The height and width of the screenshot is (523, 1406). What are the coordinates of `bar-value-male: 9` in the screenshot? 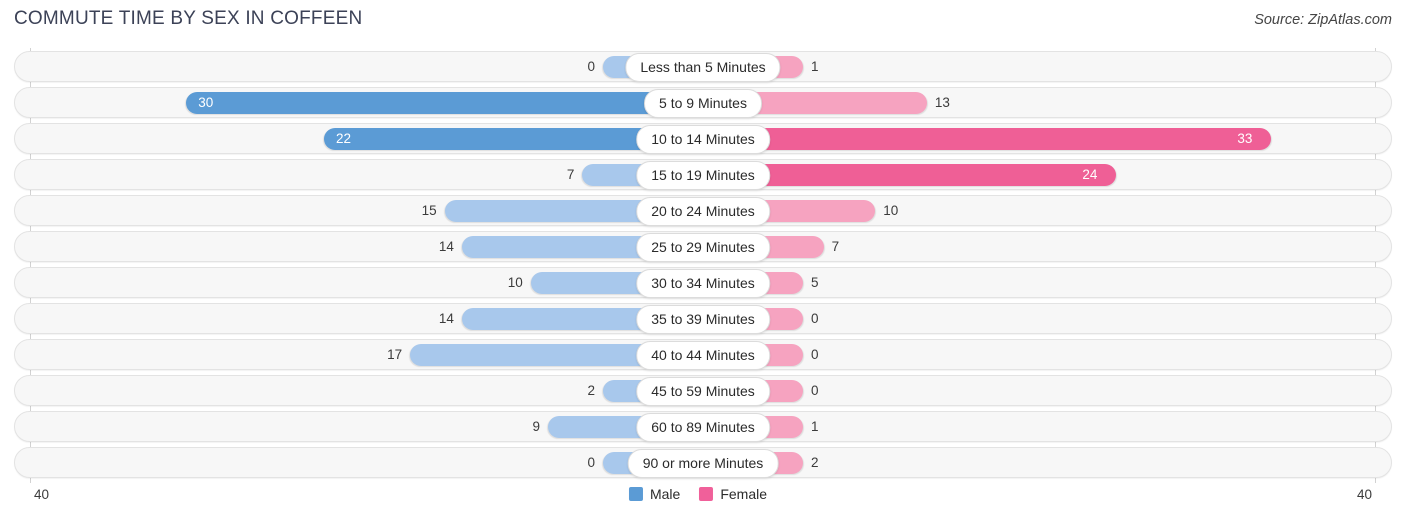 It's located at (536, 426).